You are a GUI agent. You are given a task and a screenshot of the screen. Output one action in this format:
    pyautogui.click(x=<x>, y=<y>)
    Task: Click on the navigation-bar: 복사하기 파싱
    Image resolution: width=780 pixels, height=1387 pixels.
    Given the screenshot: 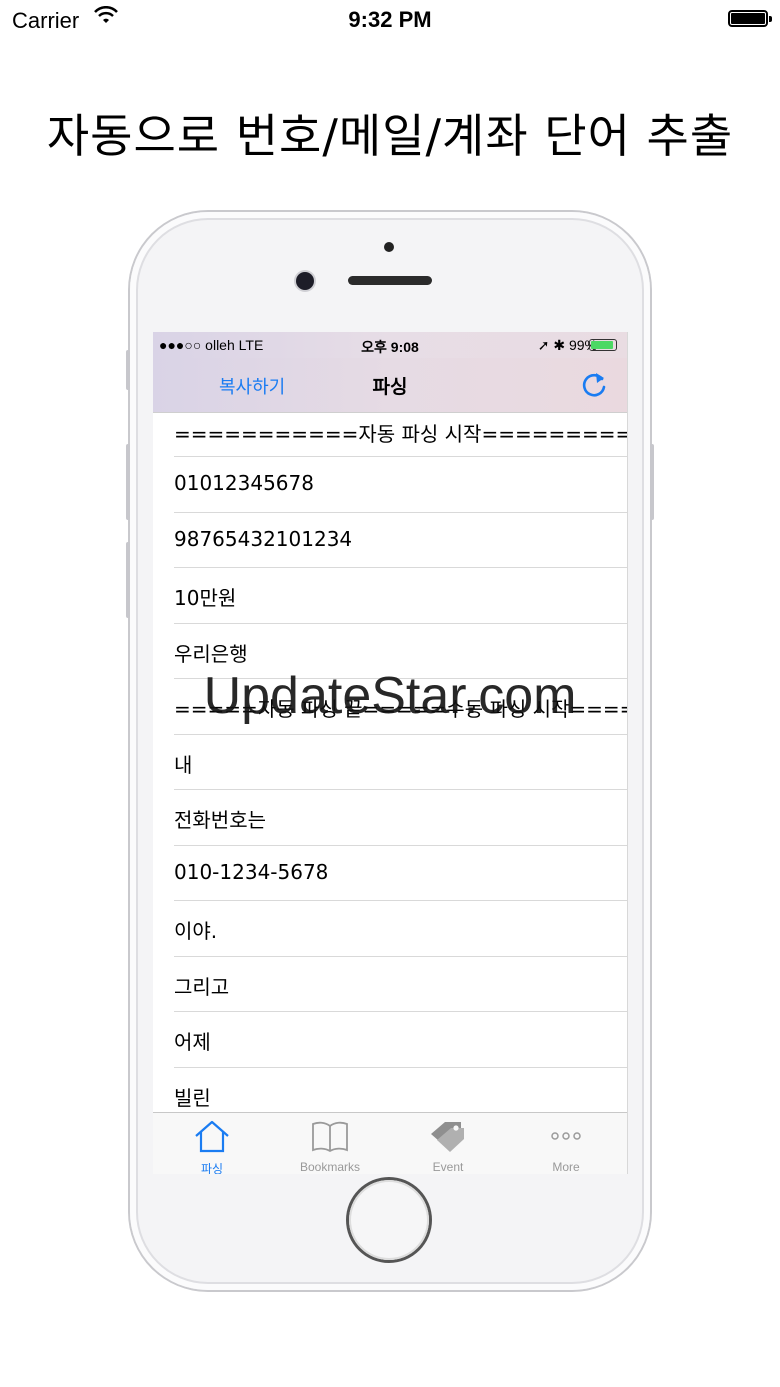 What is the action you would take?
    pyautogui.click(x=390, y=385)
    